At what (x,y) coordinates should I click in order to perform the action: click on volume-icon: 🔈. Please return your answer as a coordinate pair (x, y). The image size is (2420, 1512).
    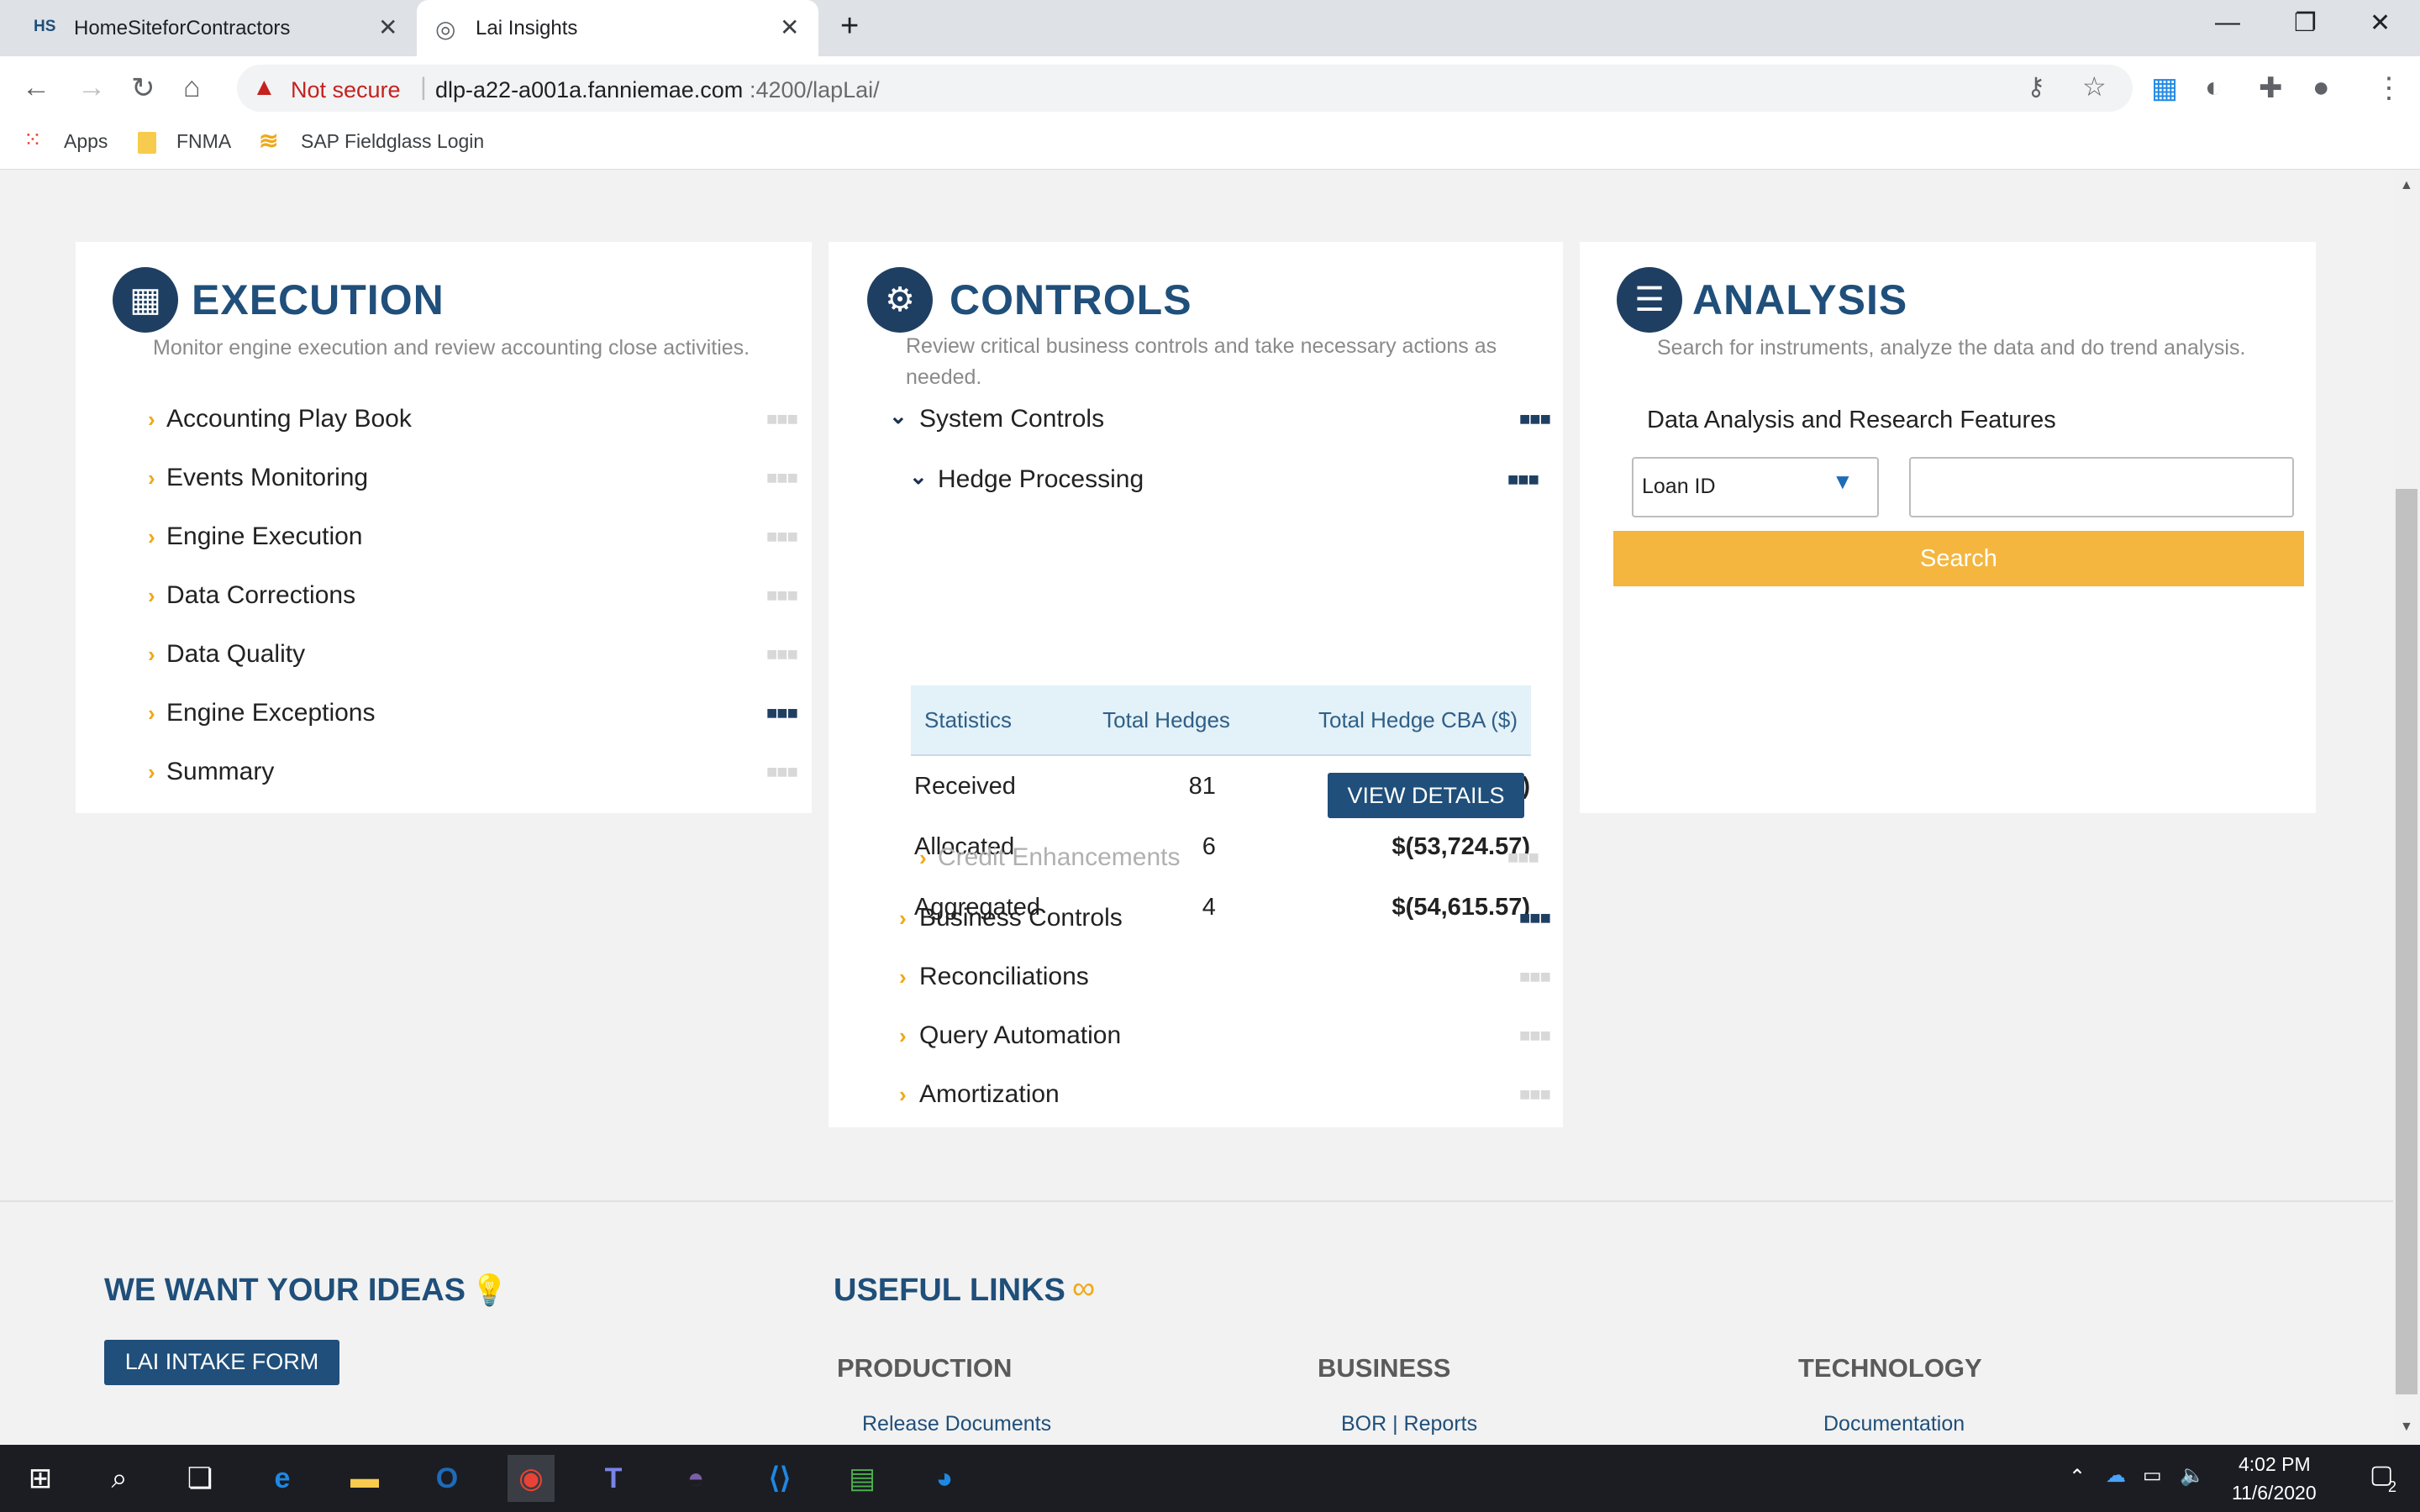
    Looking at the image, I should click on (2192, 1475).